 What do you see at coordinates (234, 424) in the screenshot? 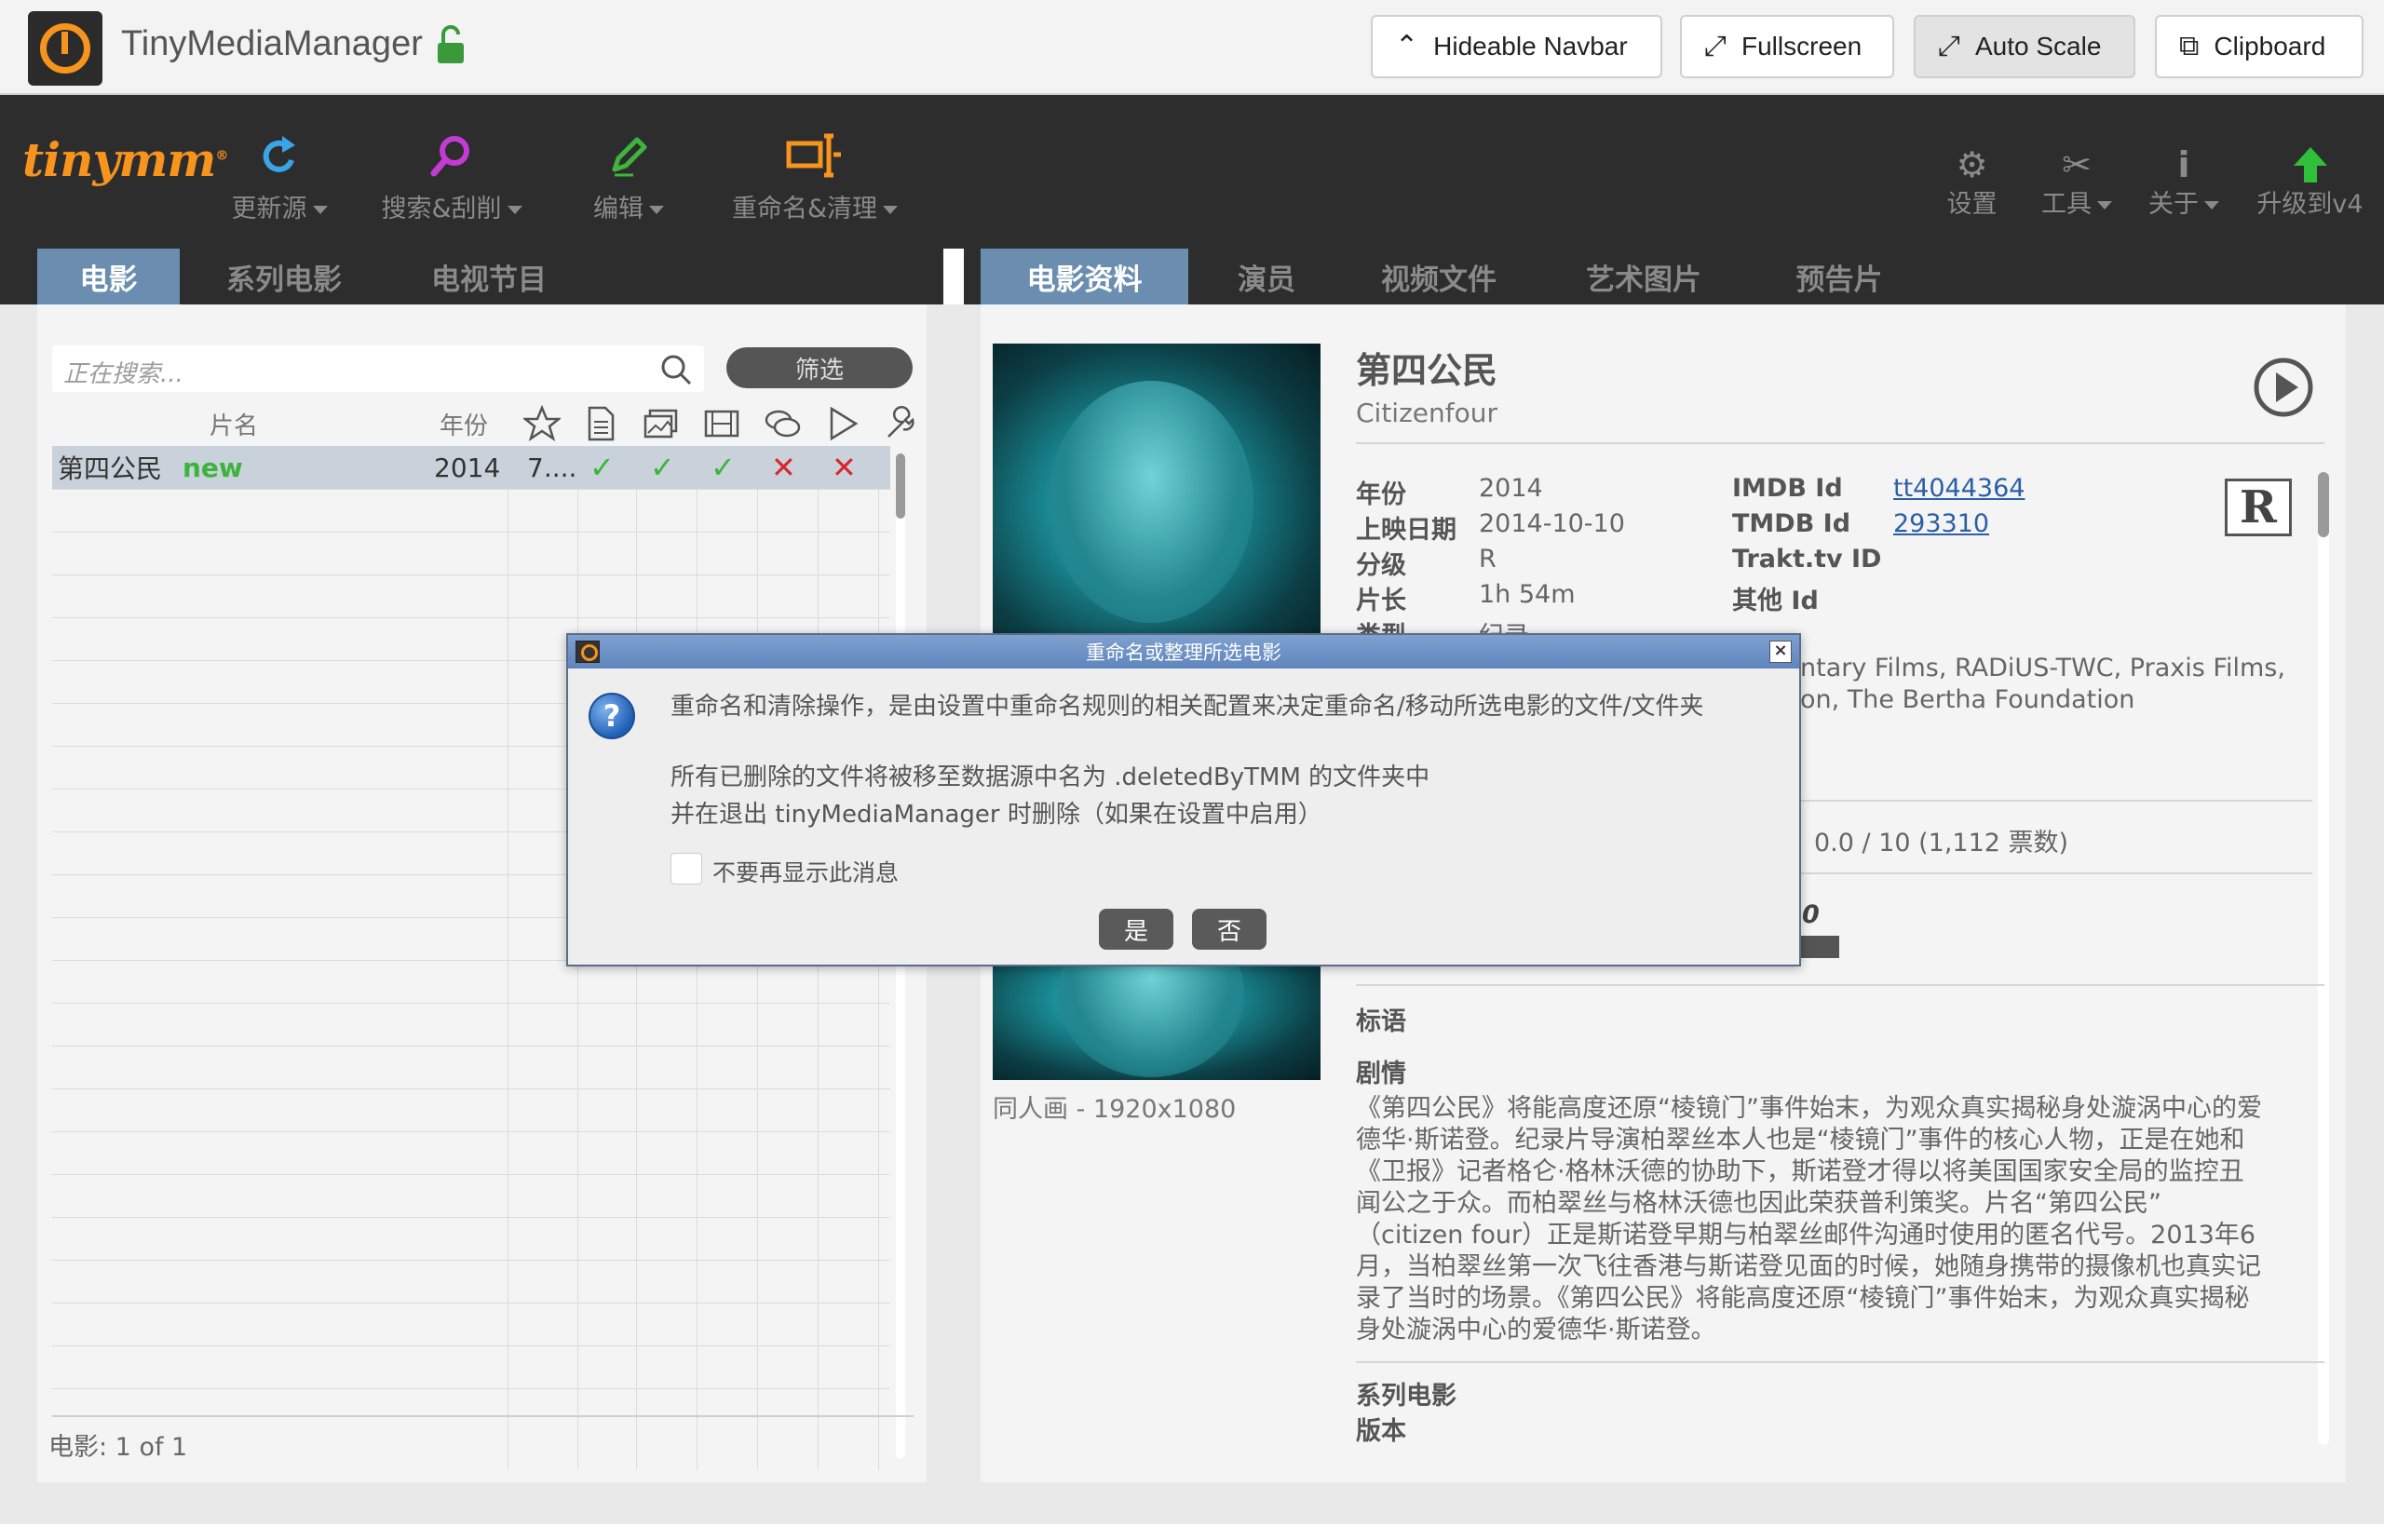
I see `column-header-title: 片名` at bounding box center [234, 424].